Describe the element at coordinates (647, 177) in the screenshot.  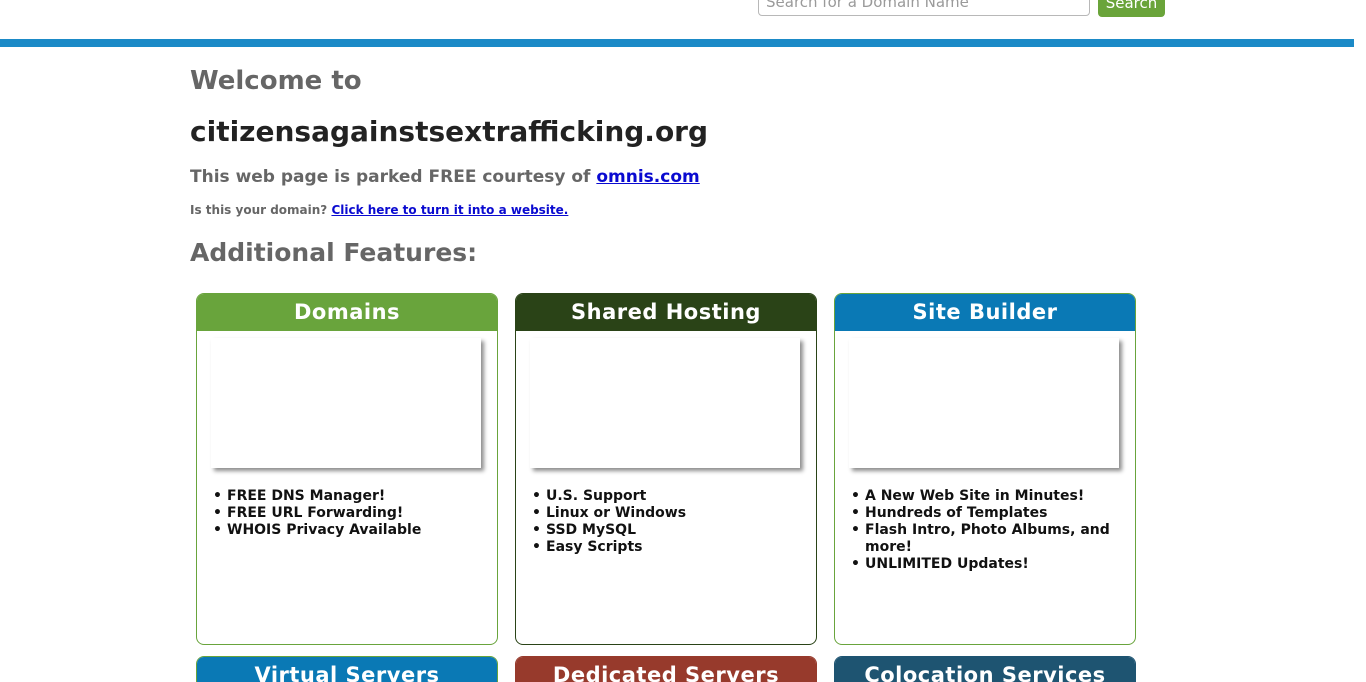
I see `omnis-link: omnis.com` at that location.